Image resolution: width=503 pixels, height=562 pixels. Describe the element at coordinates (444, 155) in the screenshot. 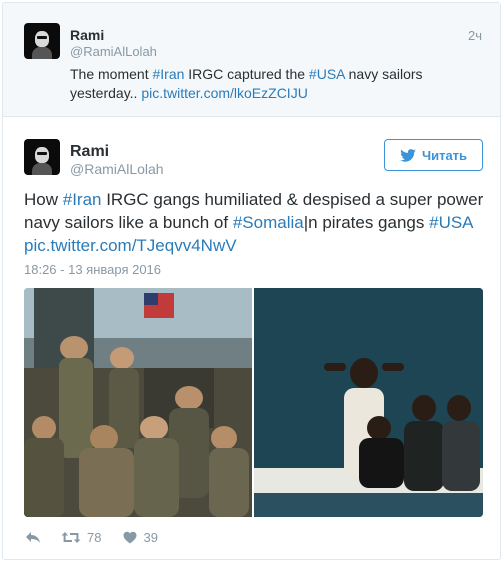

I see `follow-label: Читать` at that location.